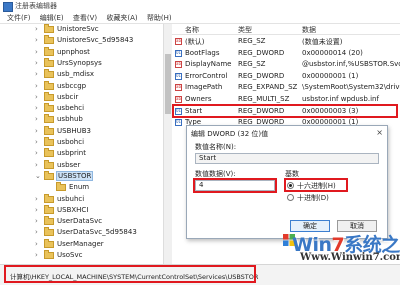 This screenshot has width=400, height=285. I want to click on tree-expander-icon: ⌄, so click(38, 176).